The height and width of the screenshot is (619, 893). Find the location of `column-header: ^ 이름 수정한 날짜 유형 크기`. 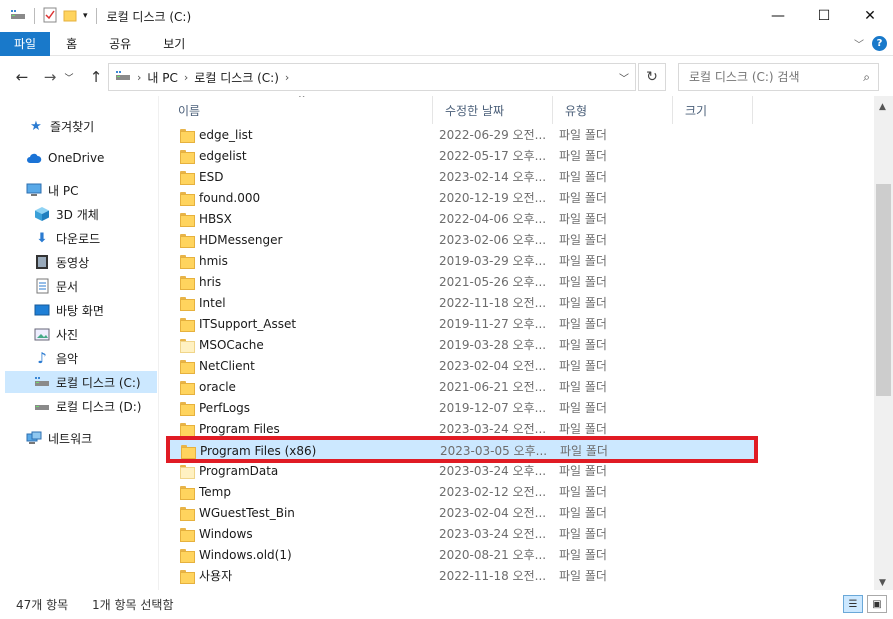

column-header: ^ 이름 수정한 날짜 유형 크기 is located at coordinates (520, 110).